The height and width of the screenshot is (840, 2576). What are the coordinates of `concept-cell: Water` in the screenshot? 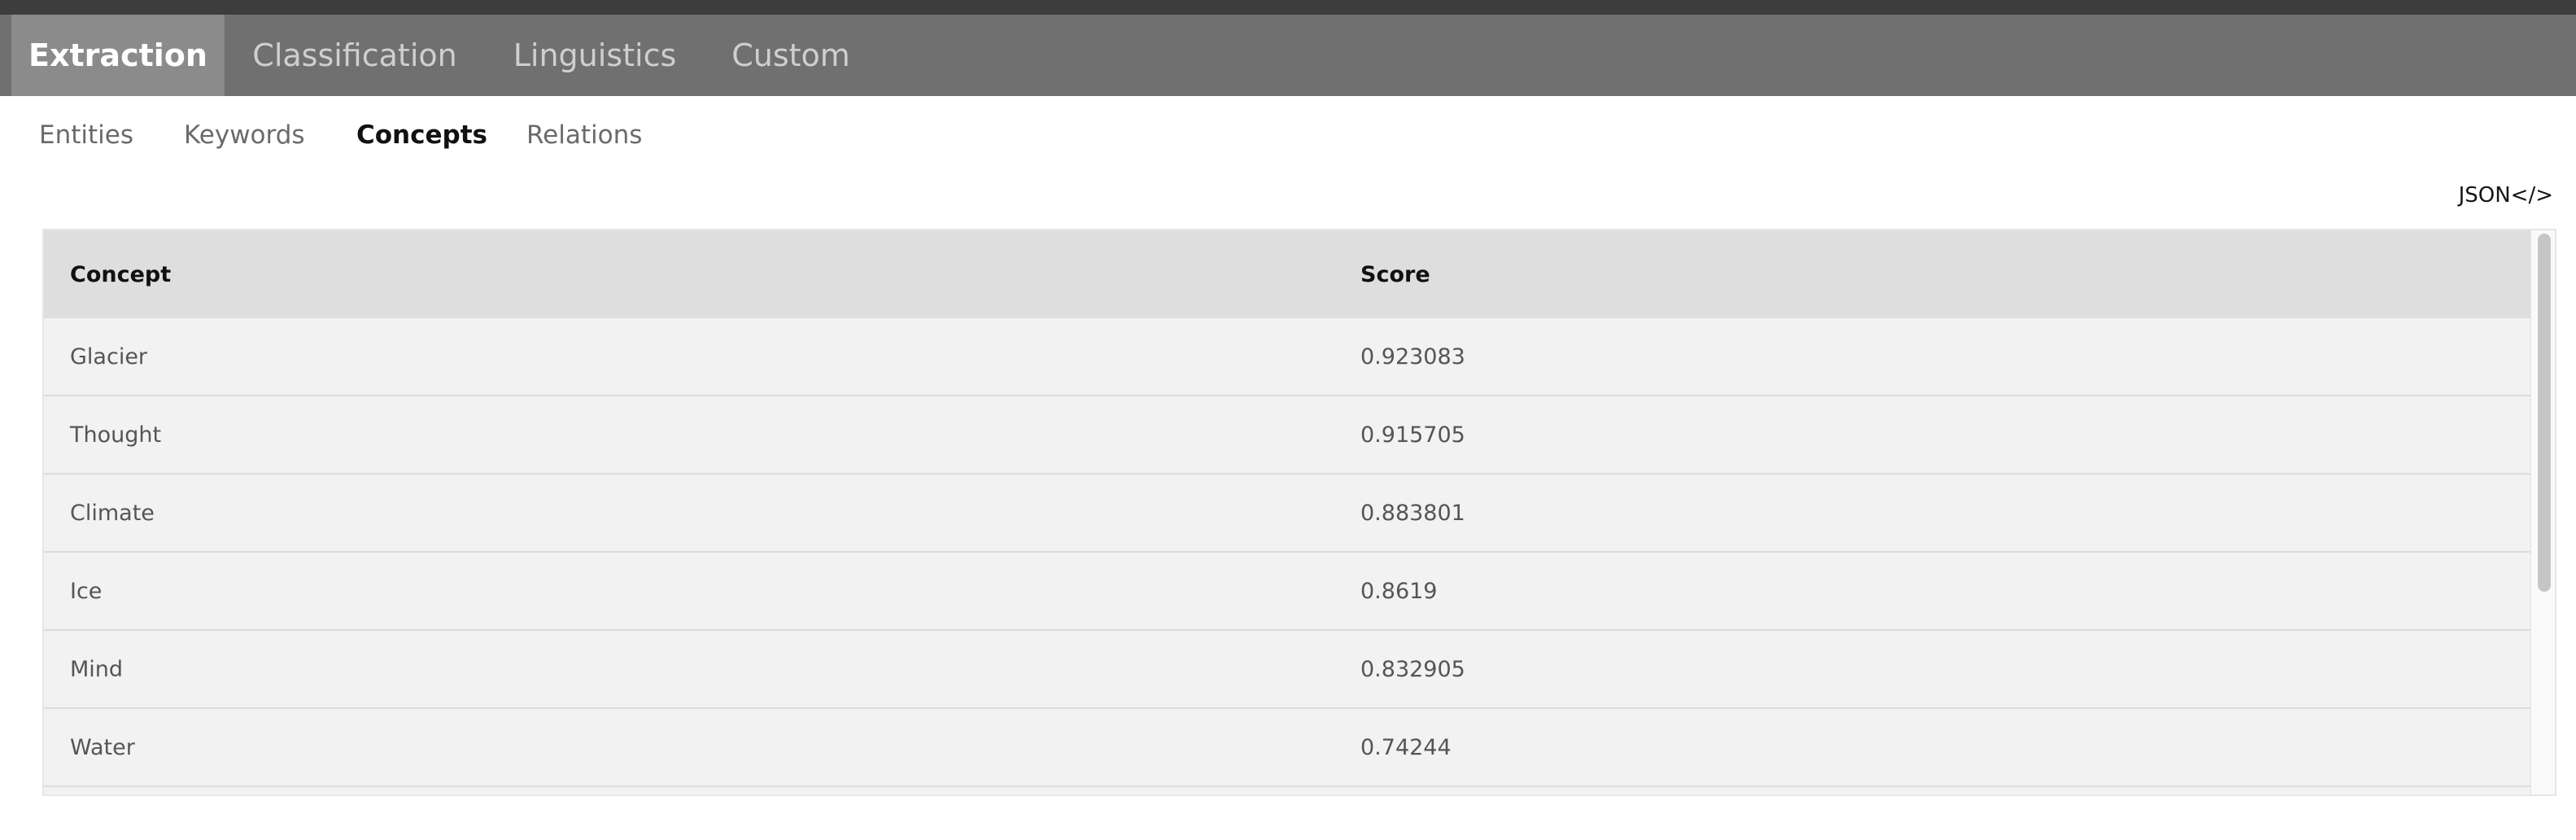 It's located at (102, 747).